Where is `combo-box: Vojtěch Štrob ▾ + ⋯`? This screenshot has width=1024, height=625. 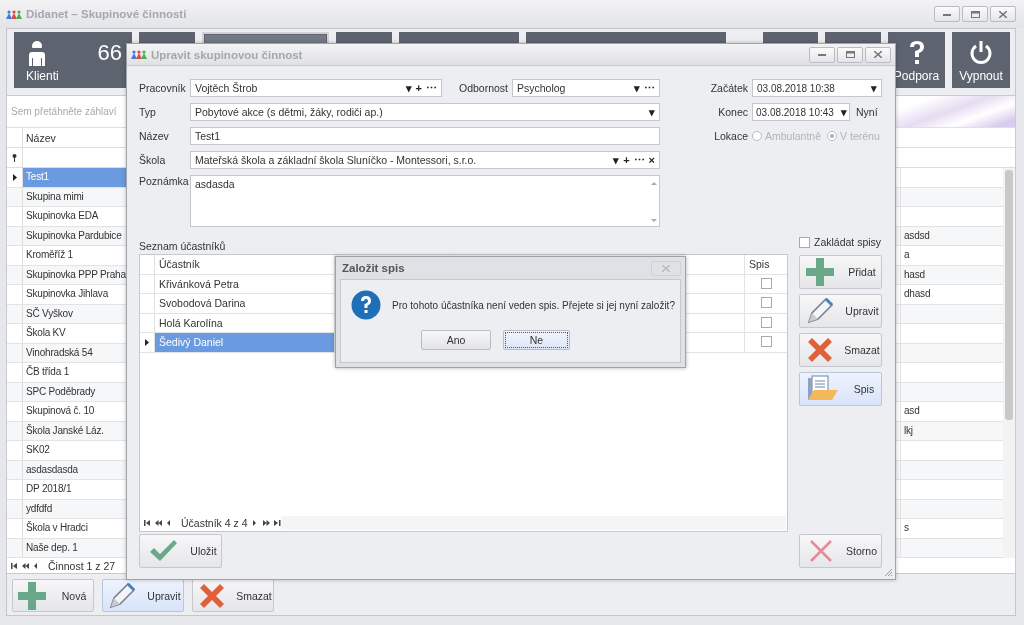 combo-box: Vojtěch Štrob ▾ + ⋯ is located at coordinates (316, 88).